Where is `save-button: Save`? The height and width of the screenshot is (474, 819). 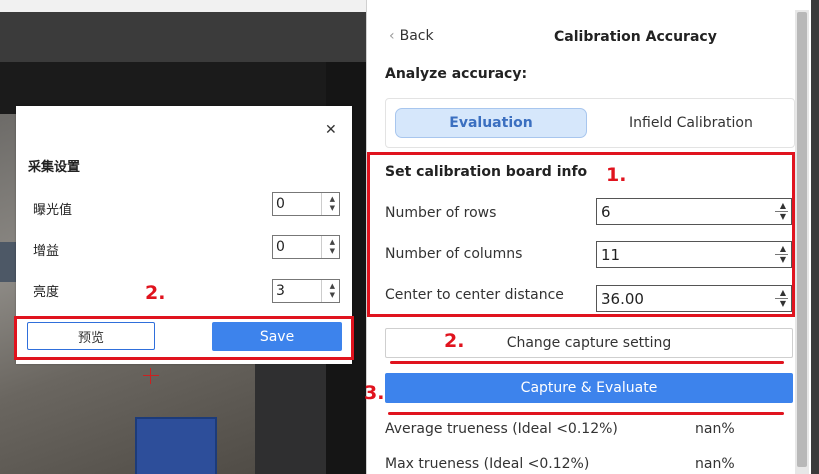 save-button: Save is located at coordinates (277, 336).